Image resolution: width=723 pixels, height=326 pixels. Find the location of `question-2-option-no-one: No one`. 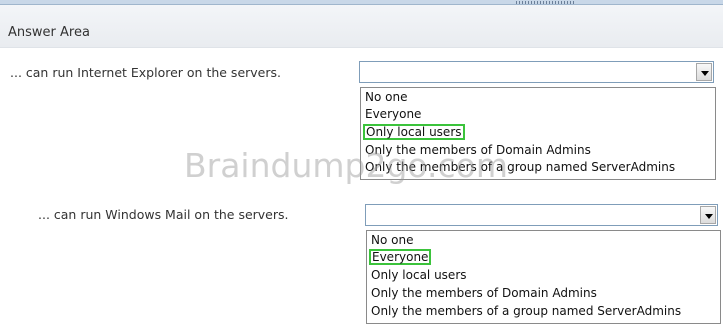

question-2-option-no-one: No one is located at coordinates (392, 241).